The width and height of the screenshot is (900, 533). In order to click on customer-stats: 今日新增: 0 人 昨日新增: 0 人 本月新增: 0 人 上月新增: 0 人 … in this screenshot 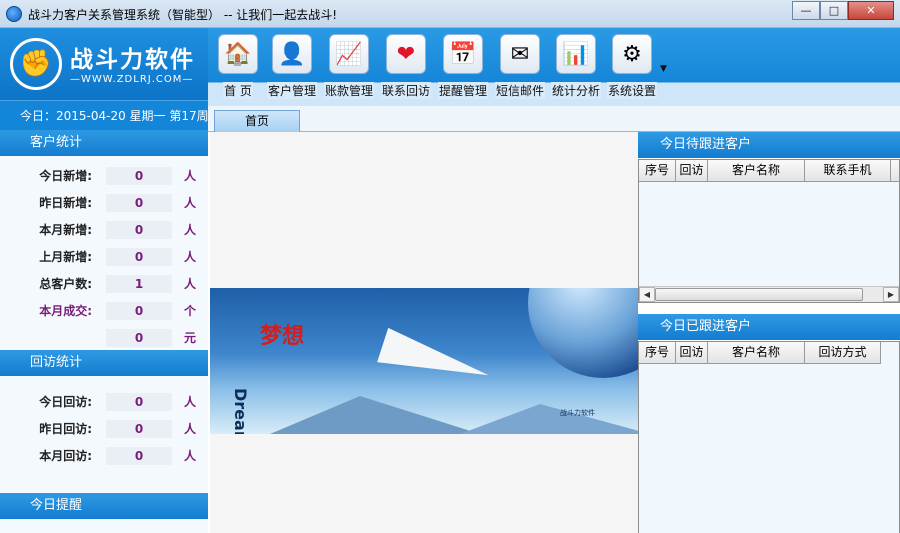, I will do `click(104, 251)`.